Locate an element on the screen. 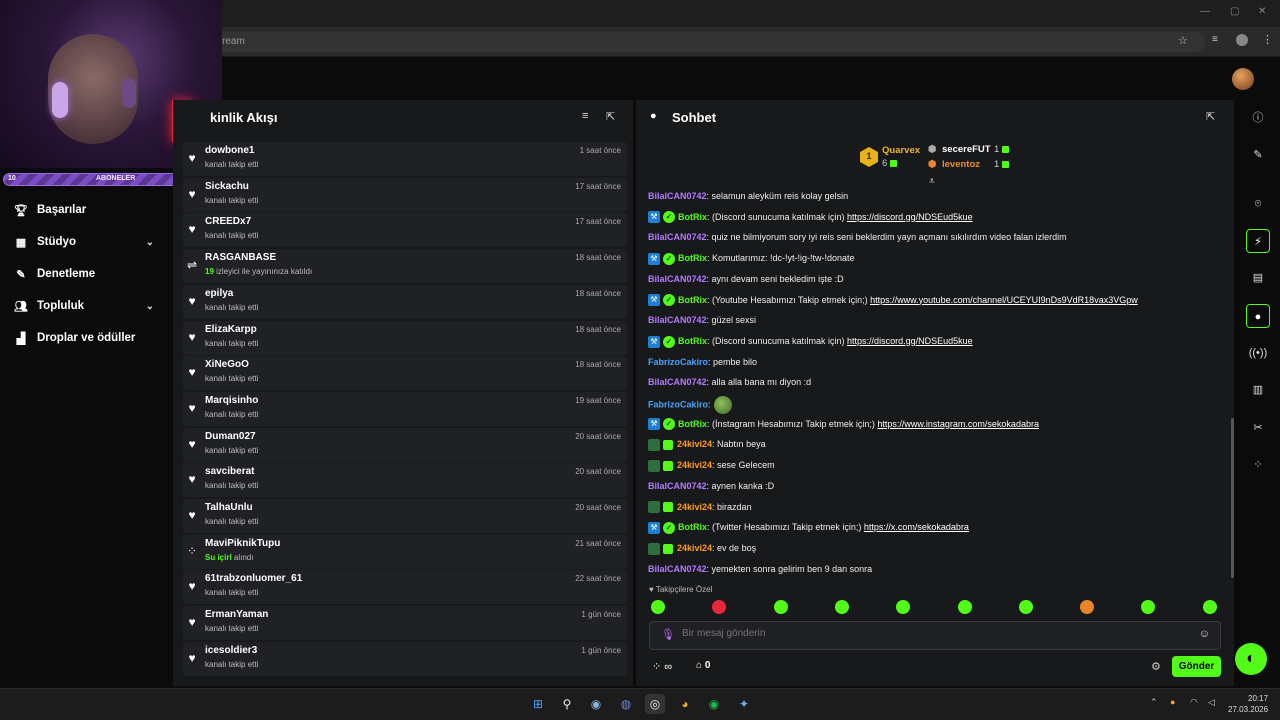 This screenshot has height=720, width=1280. minimize-icon: — is located at coordinates (1205, 11).